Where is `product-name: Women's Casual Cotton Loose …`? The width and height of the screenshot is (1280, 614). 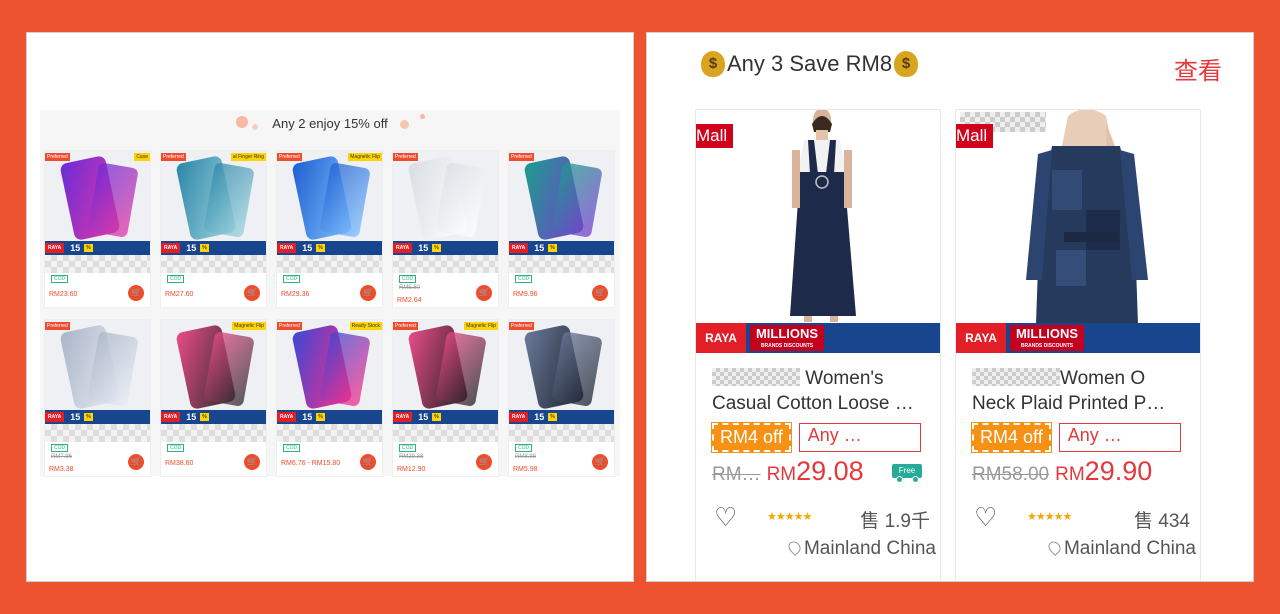
product-name: Women's Casual Cotton Loose … is located at coordinates (820, 391).